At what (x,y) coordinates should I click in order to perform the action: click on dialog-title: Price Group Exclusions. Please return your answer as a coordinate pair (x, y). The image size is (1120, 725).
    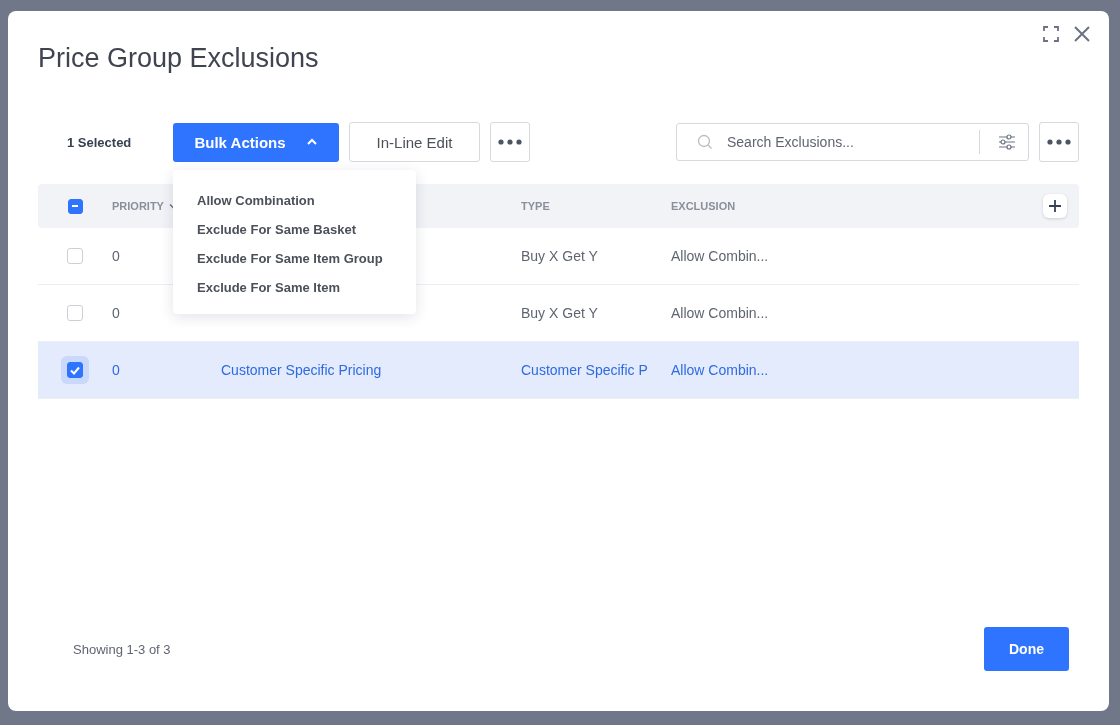
    Looking at the image, I should click on (179, 58).